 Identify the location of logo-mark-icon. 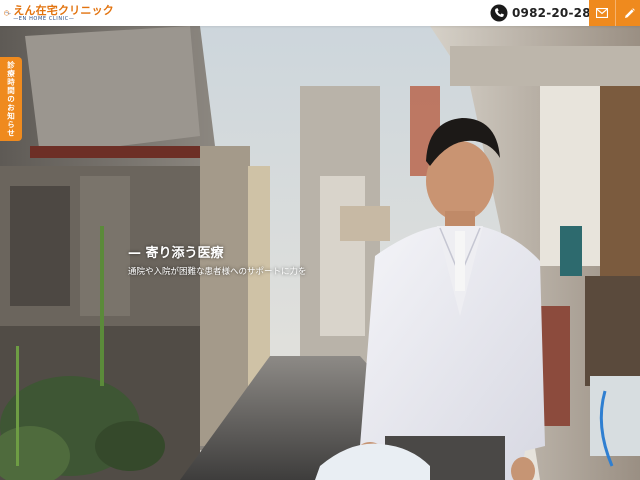
(7, 13).